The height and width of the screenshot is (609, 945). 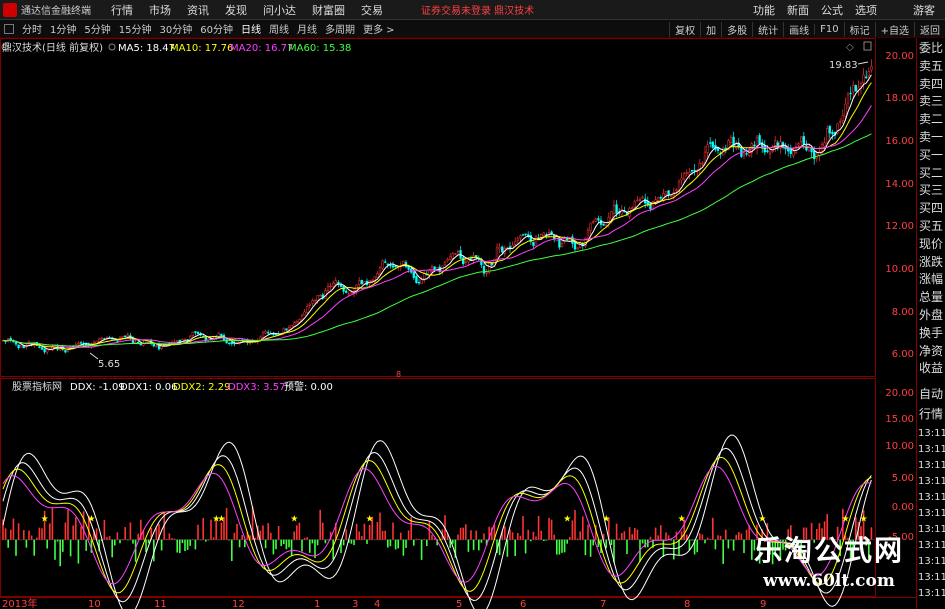 What do you see at coordinates (931, 414) in the screenshot?
I see `side-quotes: 行情` at bounding box center [931, 414].